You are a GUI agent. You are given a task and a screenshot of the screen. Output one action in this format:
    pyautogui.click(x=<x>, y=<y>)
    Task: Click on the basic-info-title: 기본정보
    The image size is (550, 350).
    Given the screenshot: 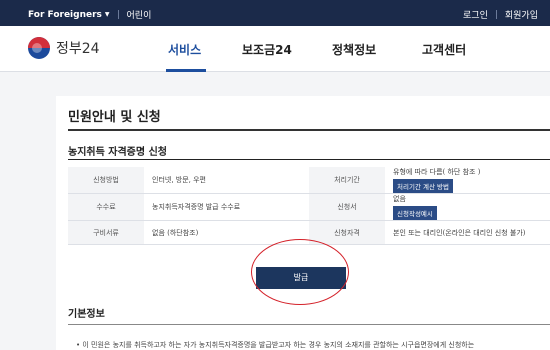 What is the action you would take?
    pyautogui.click(x=86, y=314)
    